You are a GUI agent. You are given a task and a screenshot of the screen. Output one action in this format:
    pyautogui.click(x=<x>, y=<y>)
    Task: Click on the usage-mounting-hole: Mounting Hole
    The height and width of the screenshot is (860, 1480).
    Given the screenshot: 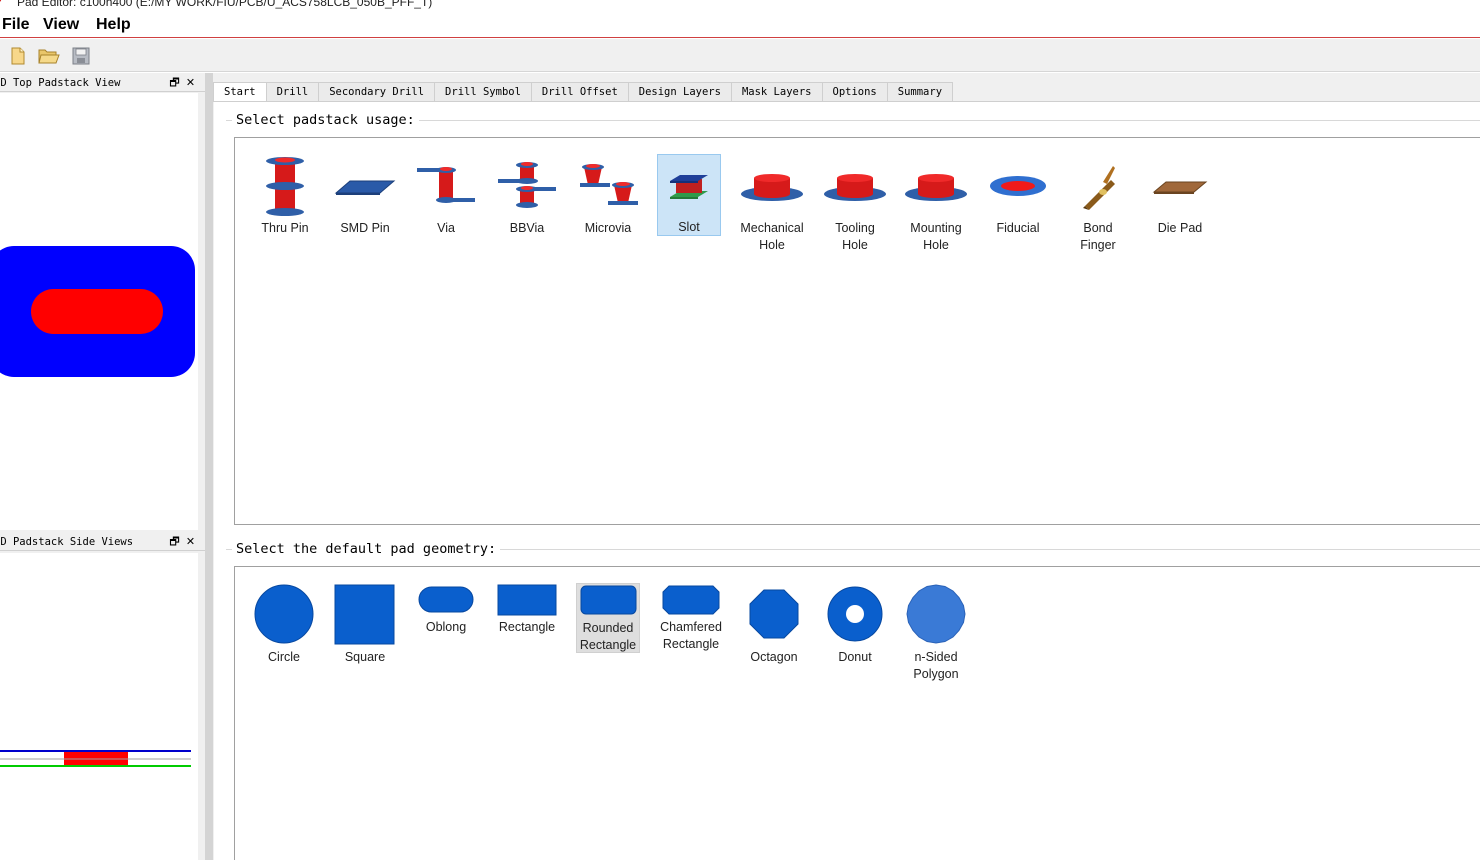 What is the action you would take?
    pyautogui.click(x=936, y=203)
    